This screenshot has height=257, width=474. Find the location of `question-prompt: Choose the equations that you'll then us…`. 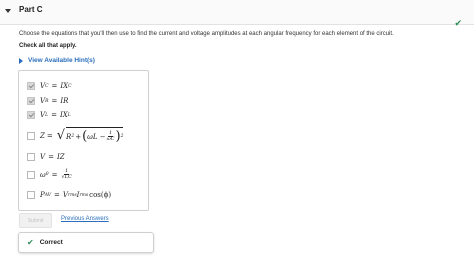

question-prompt: Choose the equations that you'll then us… is located at coordinates (206, 34).